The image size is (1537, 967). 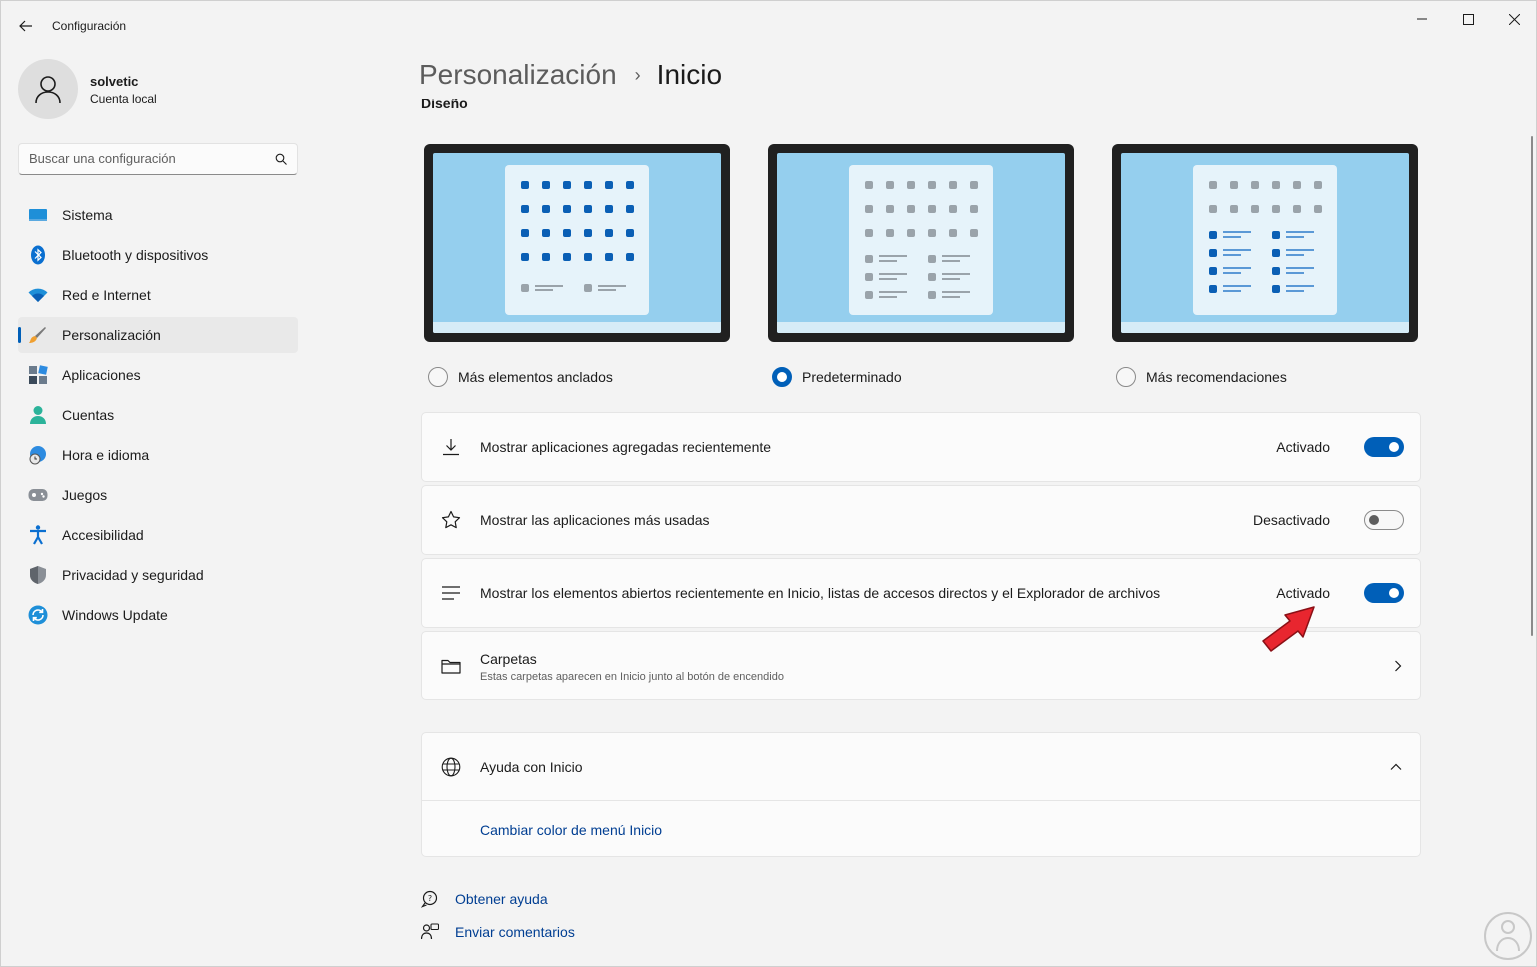 What do you see at coordinates (1468, 19) in the screenshot?
I see `maximize-button` at bounding box center [1468, 19].